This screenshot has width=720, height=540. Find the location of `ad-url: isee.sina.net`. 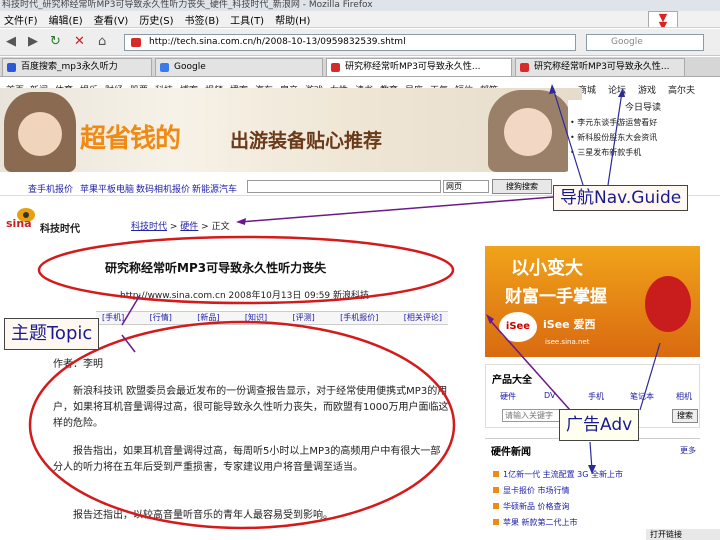

ad-url: isee.sina.net is located at coordinates (567, 342).